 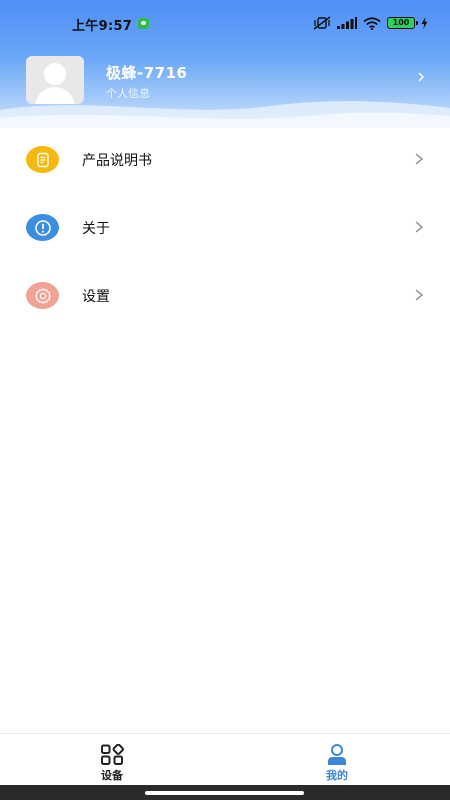 What do you see at coordinates (225, 23) in the screenshot?
I see `status-bar: 上午9:57 100` at bounding box center [225, 23].